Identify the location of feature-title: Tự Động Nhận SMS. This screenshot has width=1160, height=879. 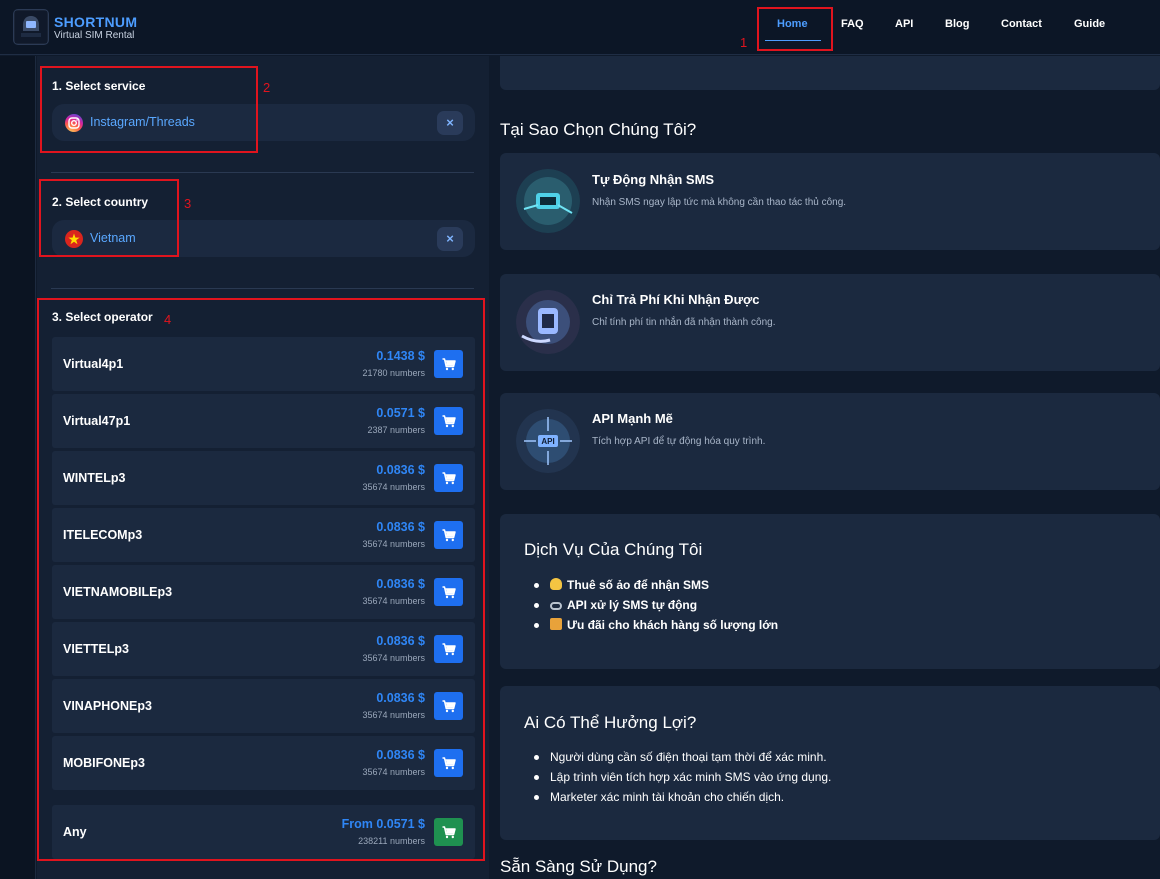
(653, 179).